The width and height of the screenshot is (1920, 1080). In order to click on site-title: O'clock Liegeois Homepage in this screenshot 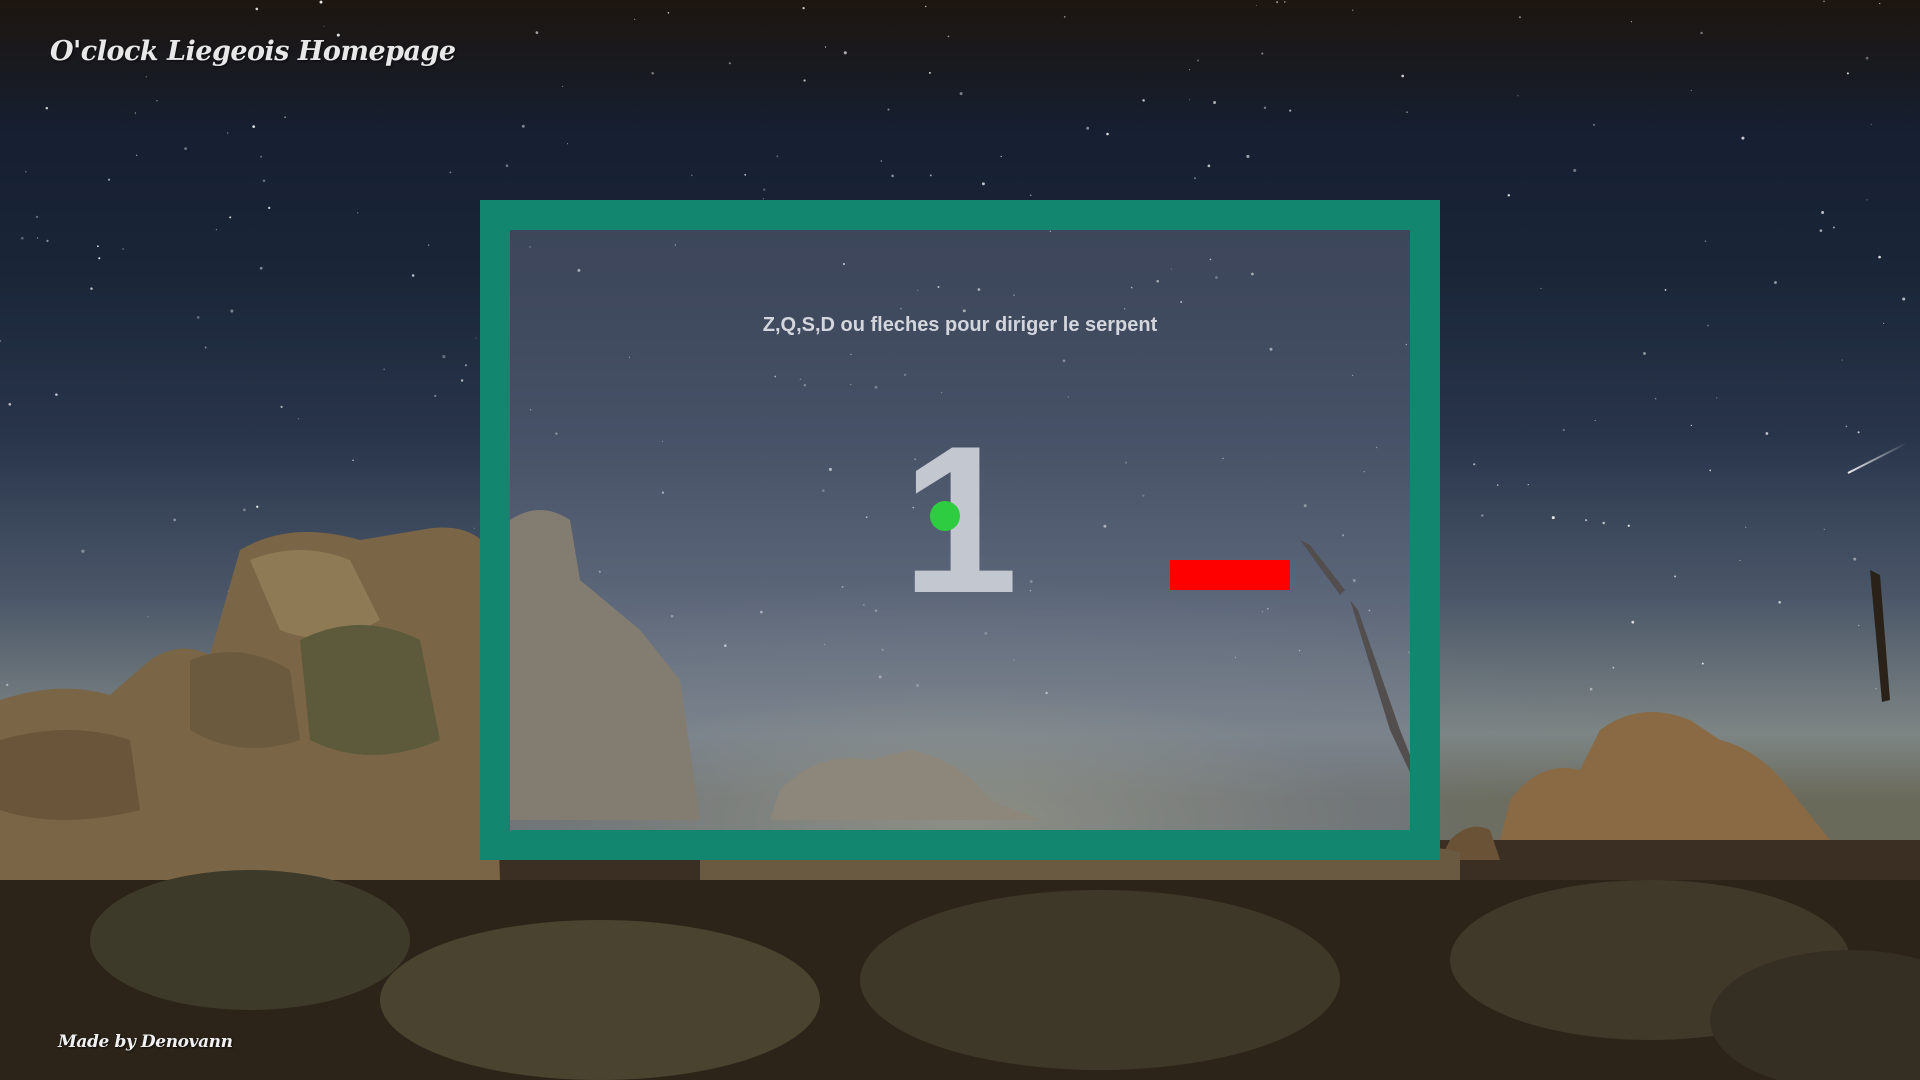, I will do `click(253, 51)`.